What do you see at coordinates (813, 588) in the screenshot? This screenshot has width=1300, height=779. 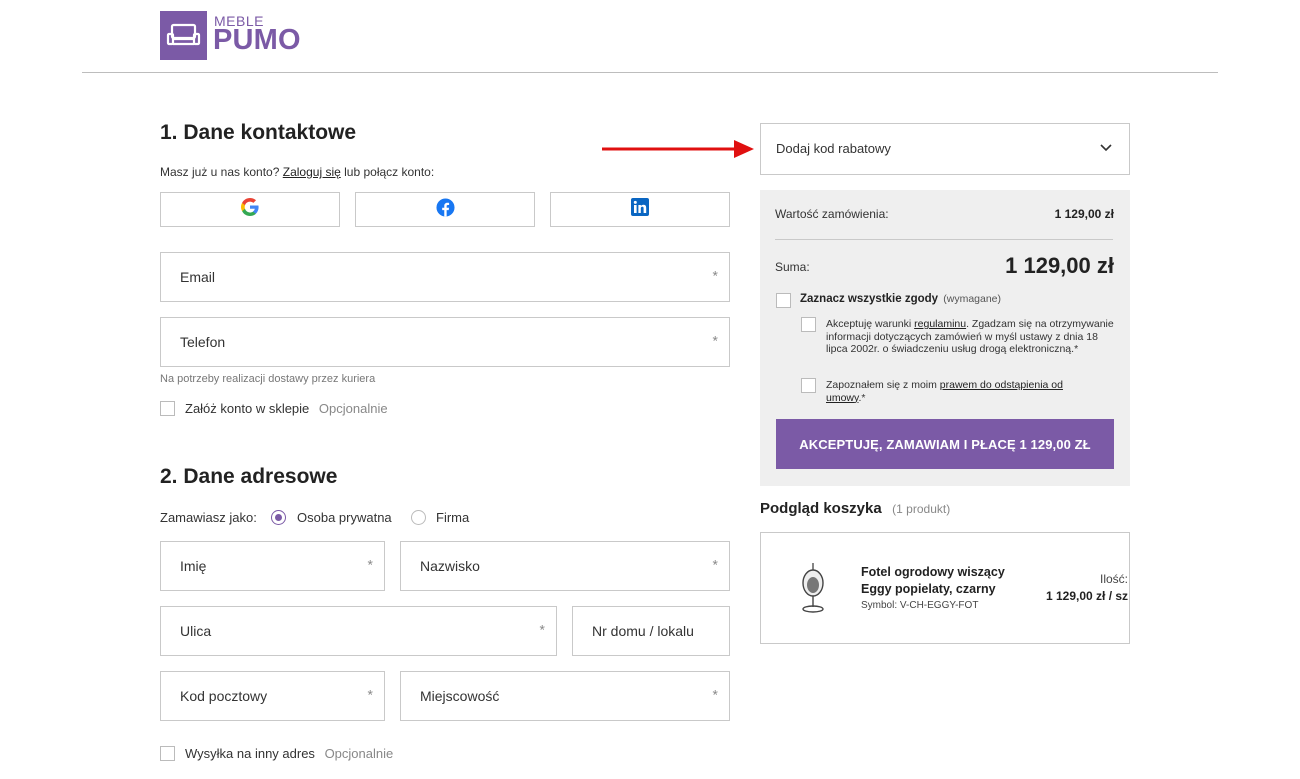 I see `product-thumbnail` at bounding box center [813, 588].